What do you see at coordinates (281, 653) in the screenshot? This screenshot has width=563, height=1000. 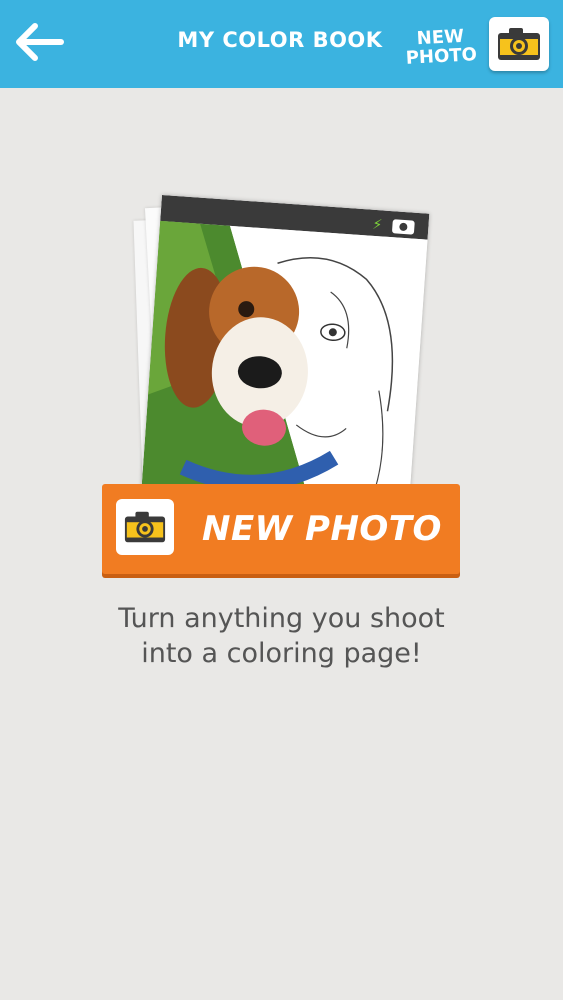 I see `tagline-line2: into a coloring page!` at bounding box center [281, 653].